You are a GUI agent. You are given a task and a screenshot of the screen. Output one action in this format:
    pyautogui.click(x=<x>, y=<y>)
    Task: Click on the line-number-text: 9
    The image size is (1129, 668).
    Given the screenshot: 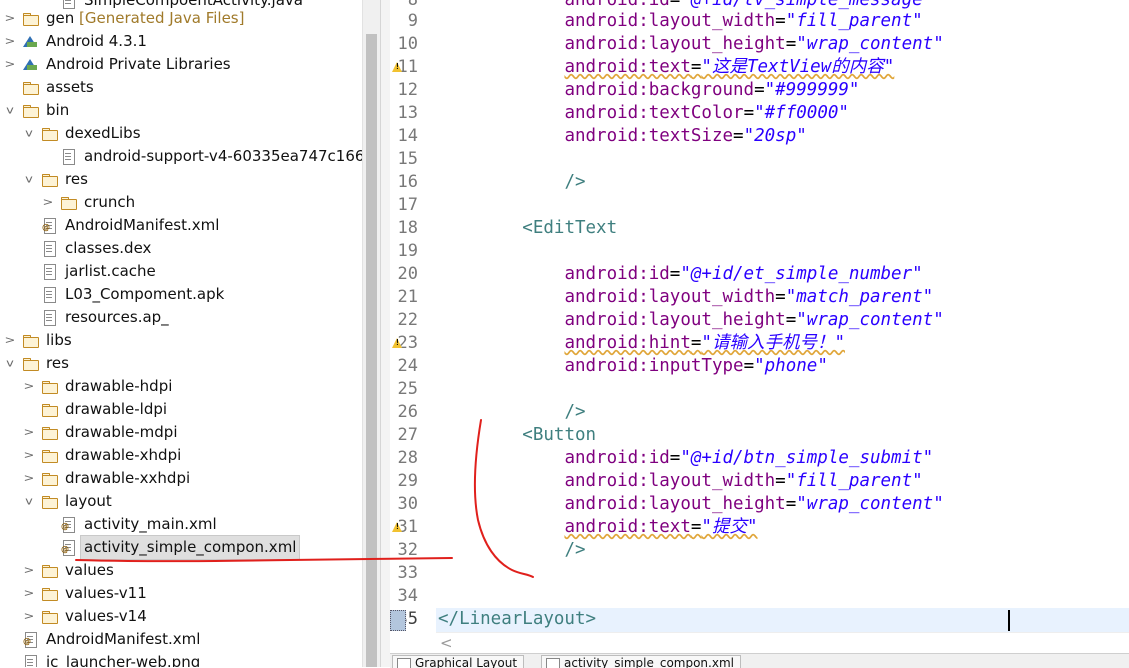 What is the action you would take?
    pyautogui.click(x=412, y=21)
    